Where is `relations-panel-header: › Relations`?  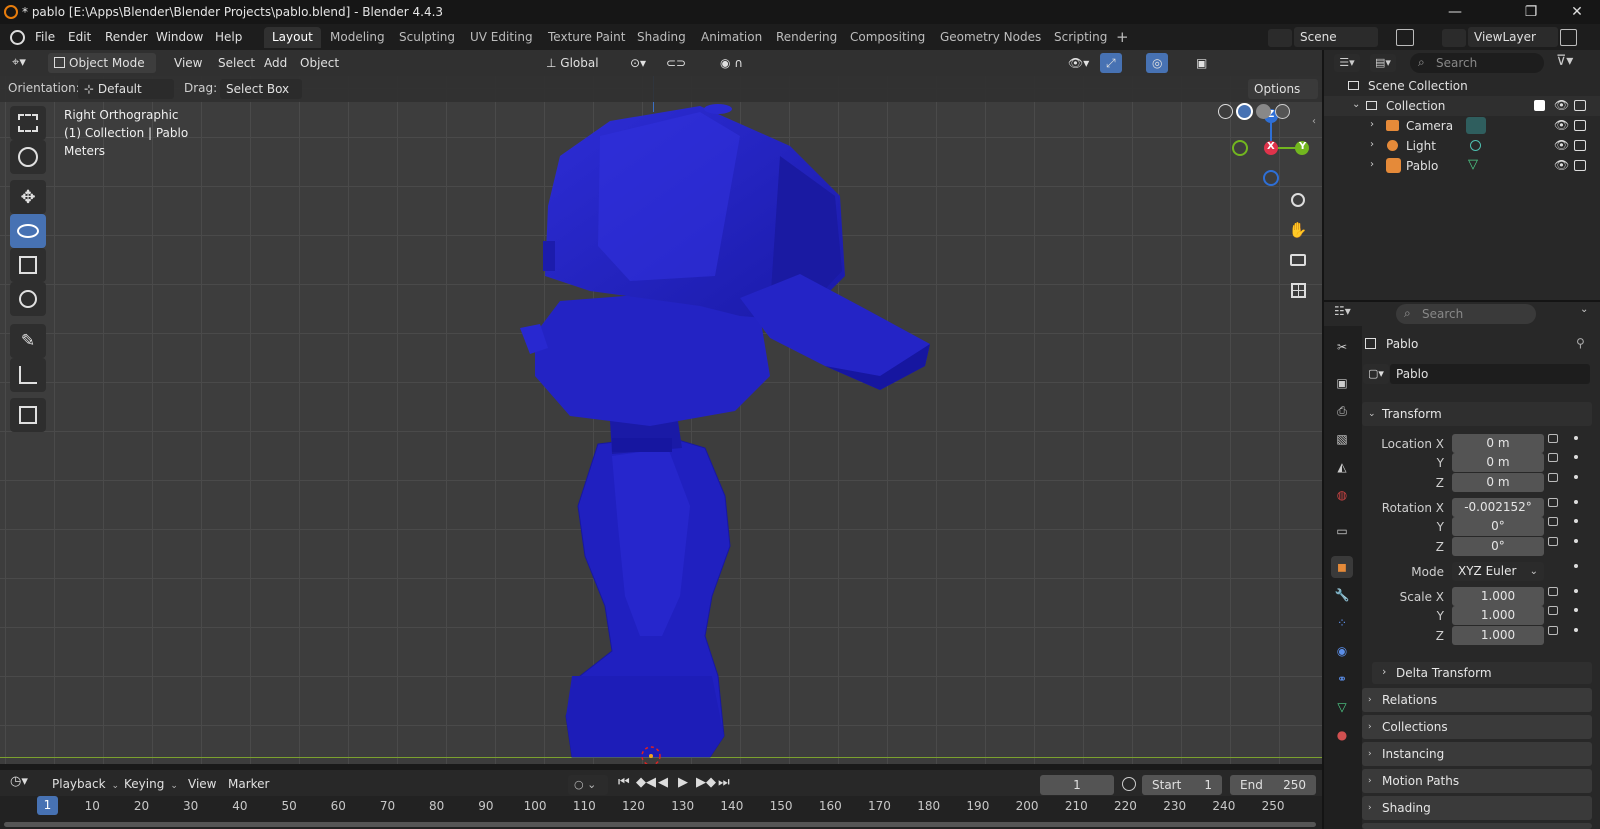
relations-panel-header: › Relations is located at coordinates (1477, 700).